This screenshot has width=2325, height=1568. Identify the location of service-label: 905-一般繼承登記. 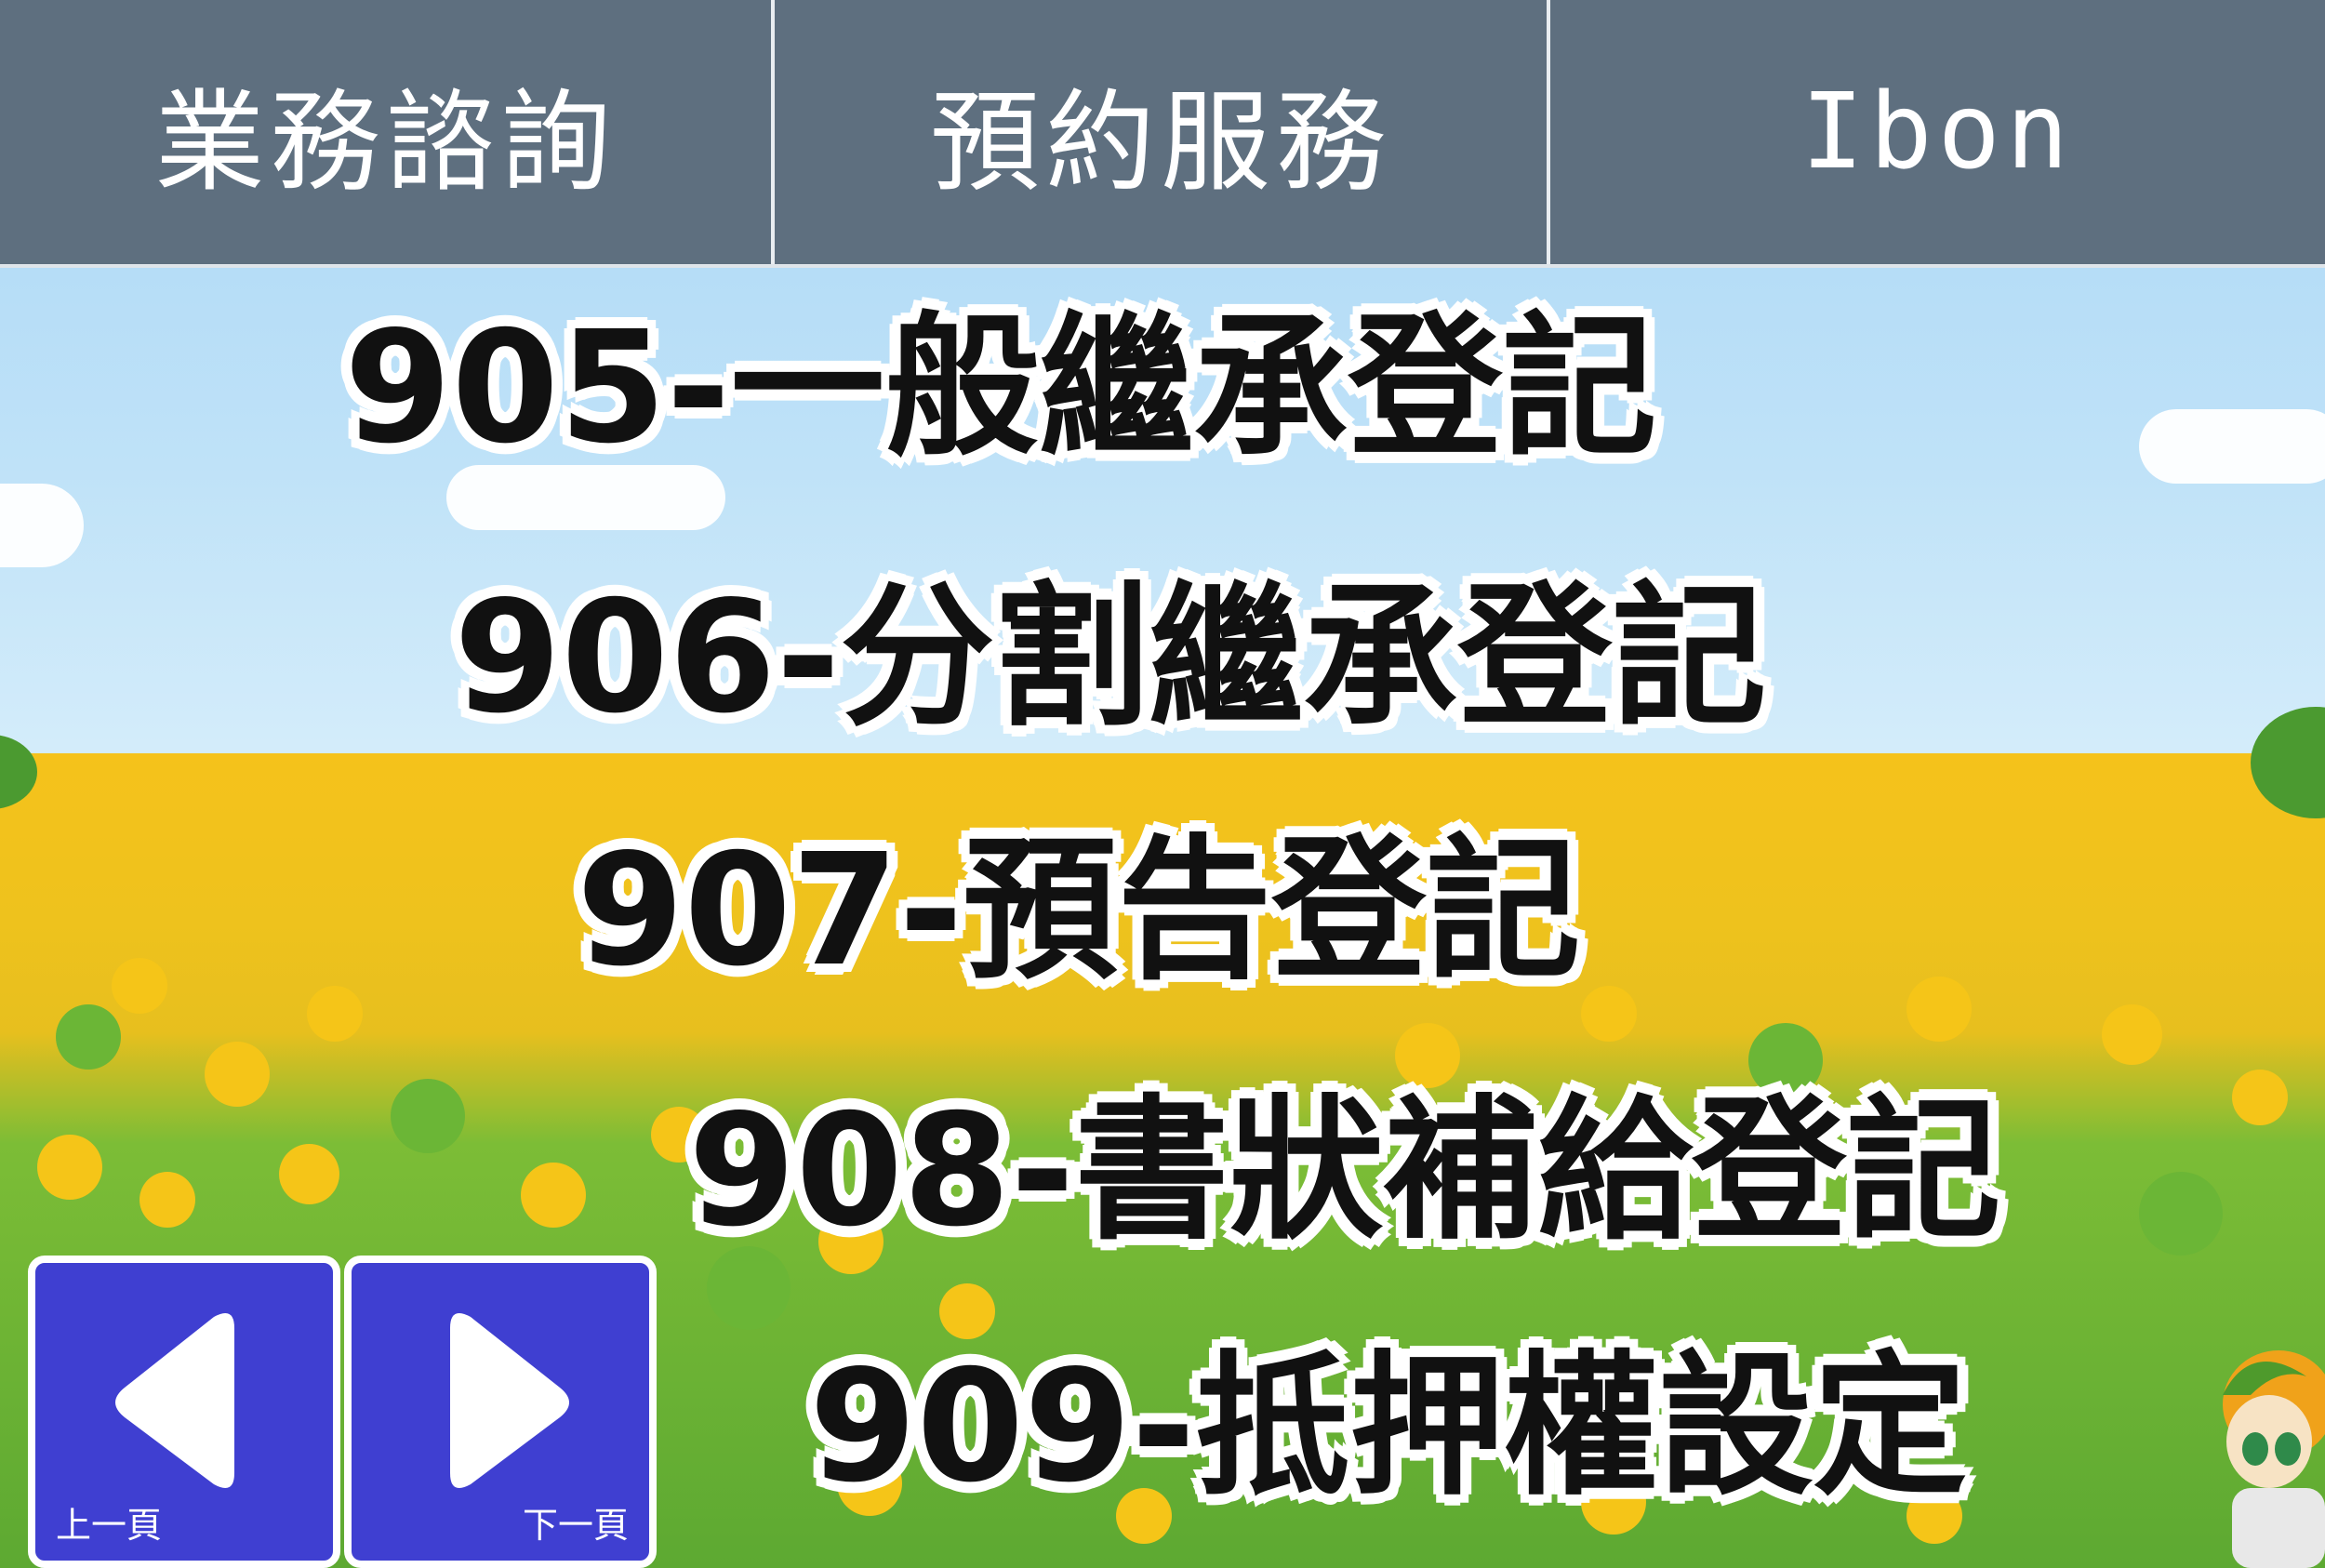
(1000, 388).